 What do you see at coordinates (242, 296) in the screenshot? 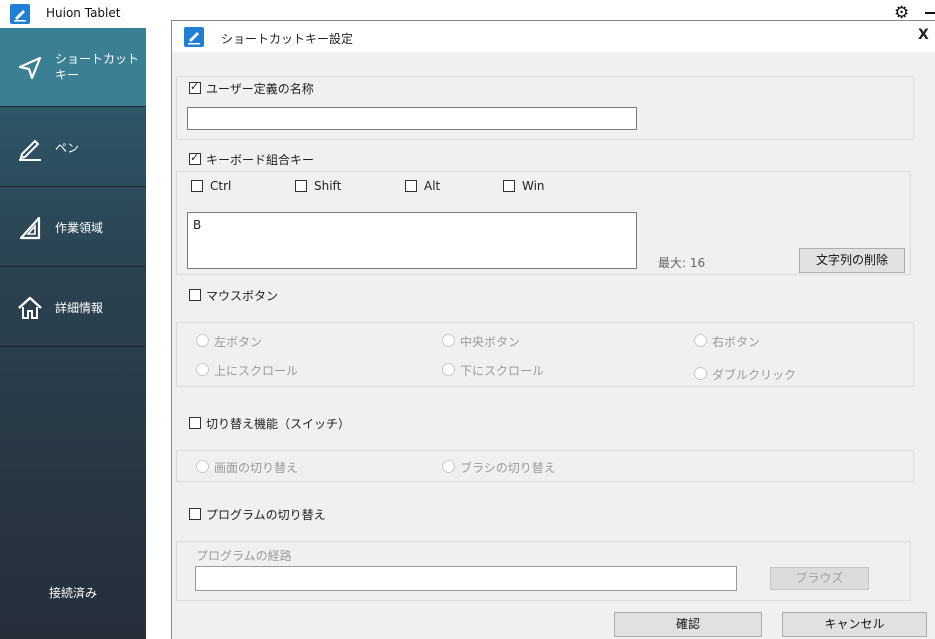
I see `mouse-label: マウスボタン` at bounding box center [242, 296].